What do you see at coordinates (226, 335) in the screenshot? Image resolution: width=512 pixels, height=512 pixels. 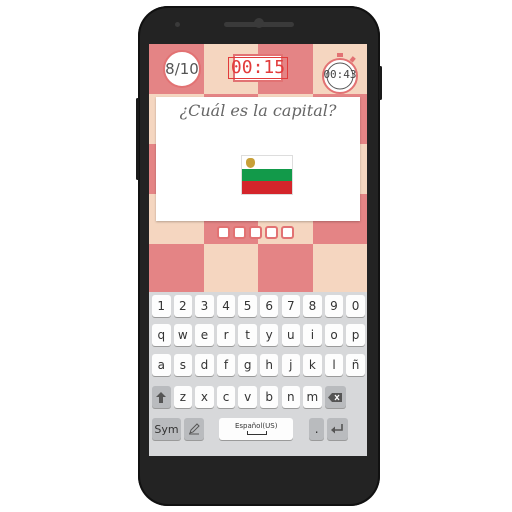 I see `key-r: r` at bounding box center [226, 335].